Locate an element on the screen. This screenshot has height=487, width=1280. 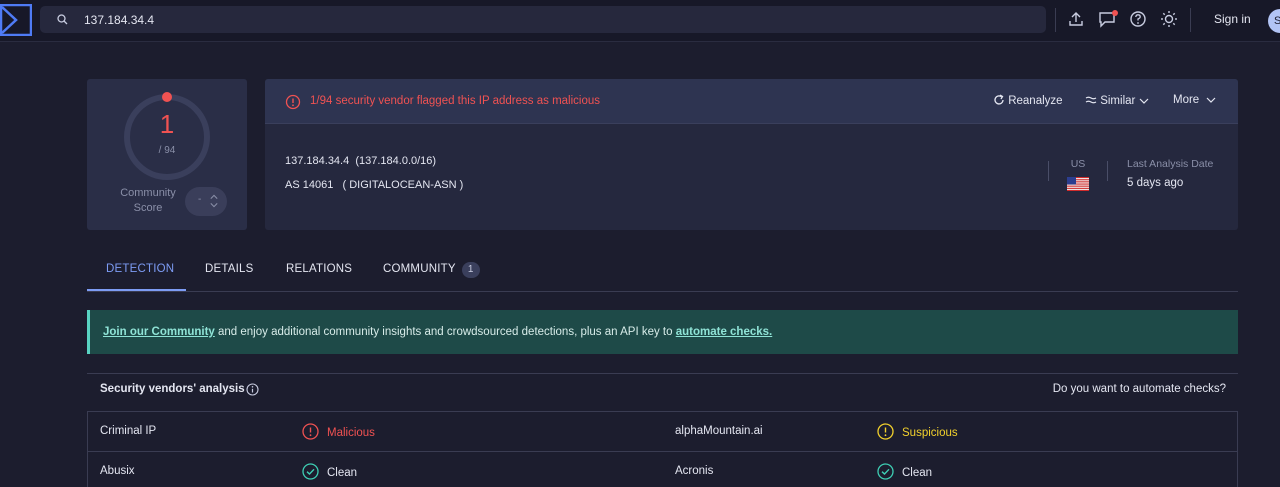
tab-community-label: COMMUNITY is located at coordinates (419, 269).